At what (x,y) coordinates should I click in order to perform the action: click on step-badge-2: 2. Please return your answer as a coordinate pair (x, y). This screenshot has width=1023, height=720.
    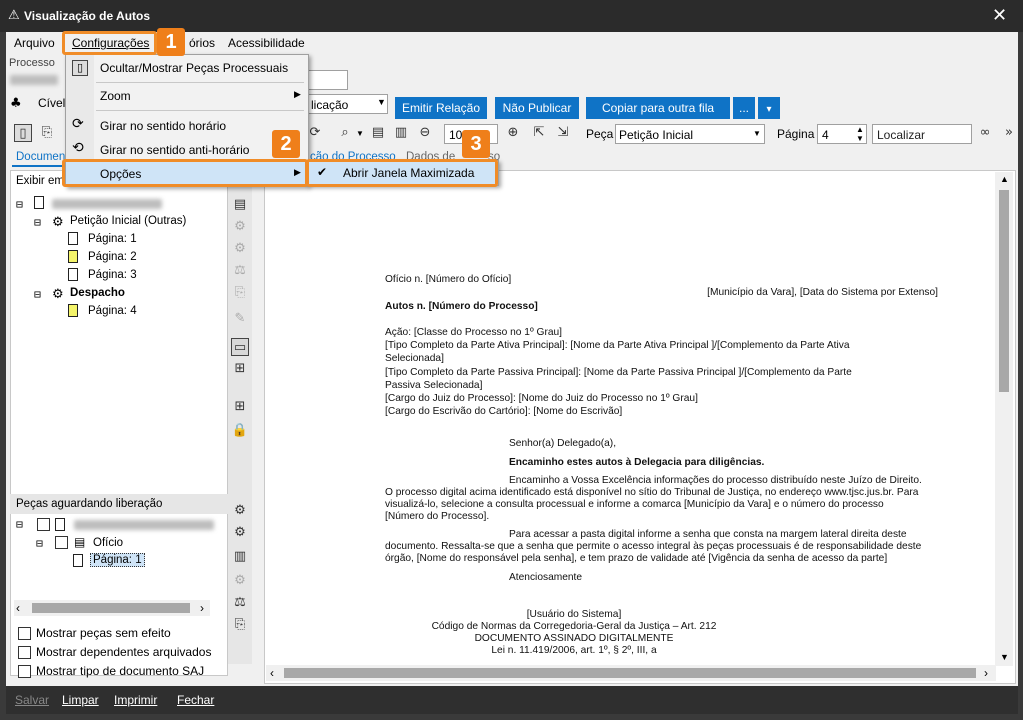
    Looking at the image, I should click on (286, 144).